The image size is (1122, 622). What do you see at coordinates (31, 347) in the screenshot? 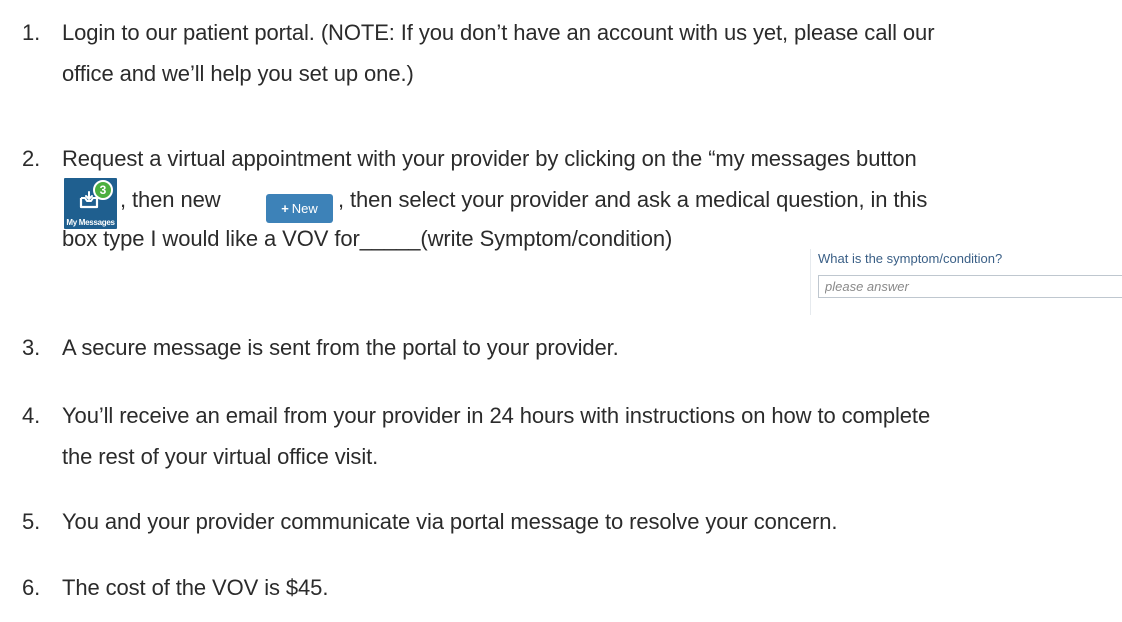
I see `step-number: 3.` at bounding box center [31, 347].